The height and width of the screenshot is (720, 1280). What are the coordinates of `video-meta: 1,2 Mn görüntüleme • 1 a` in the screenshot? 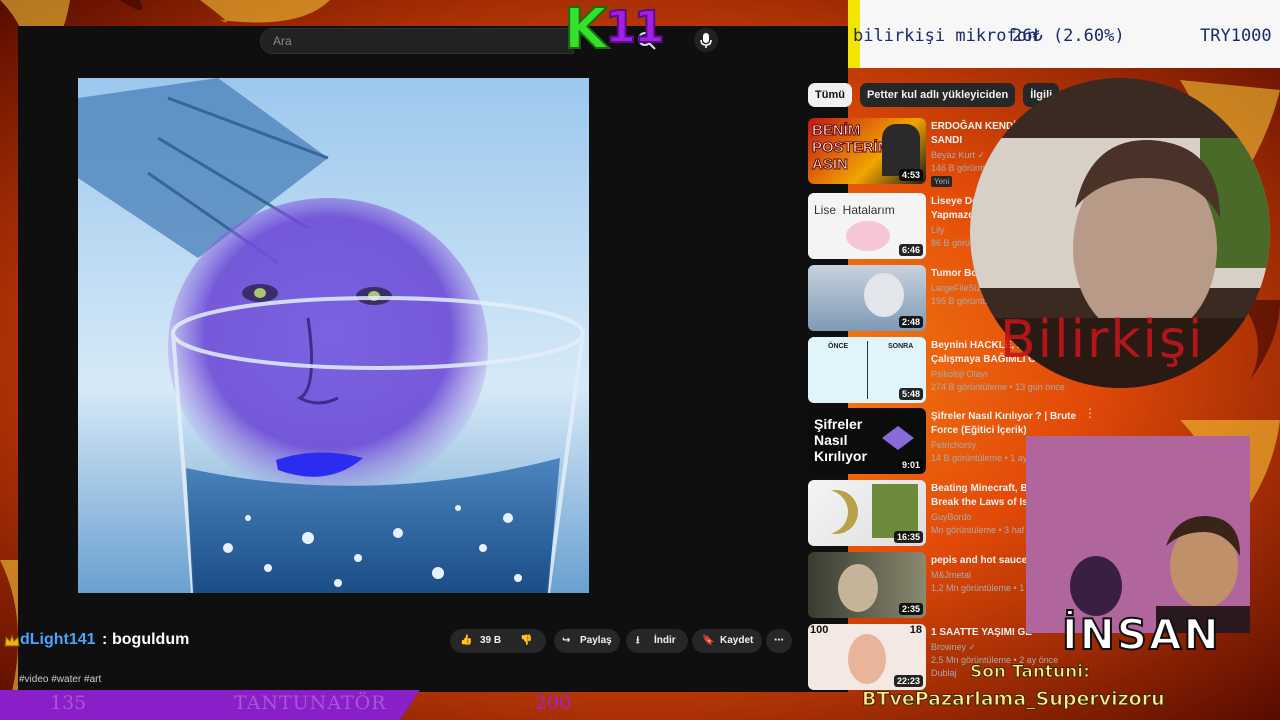 It's located at (981, 588).